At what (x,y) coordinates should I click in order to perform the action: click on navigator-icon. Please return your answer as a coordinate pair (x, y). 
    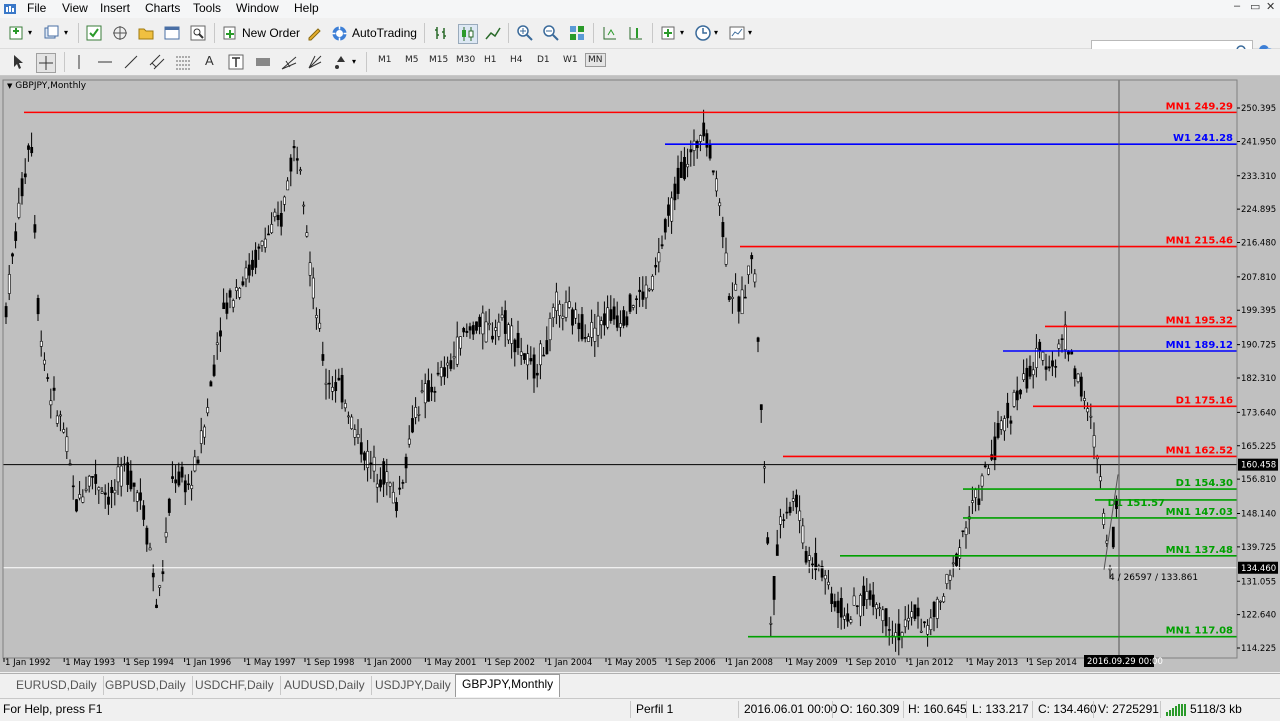
    Looking at the image, I should click on (120, 33).